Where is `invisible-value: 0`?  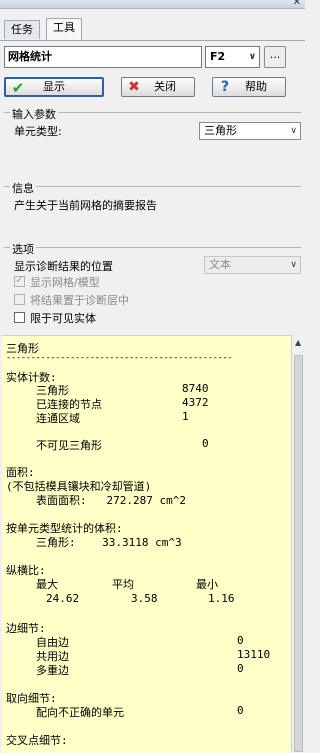 invisible-value: 0 is located at coordinates (205, 443).